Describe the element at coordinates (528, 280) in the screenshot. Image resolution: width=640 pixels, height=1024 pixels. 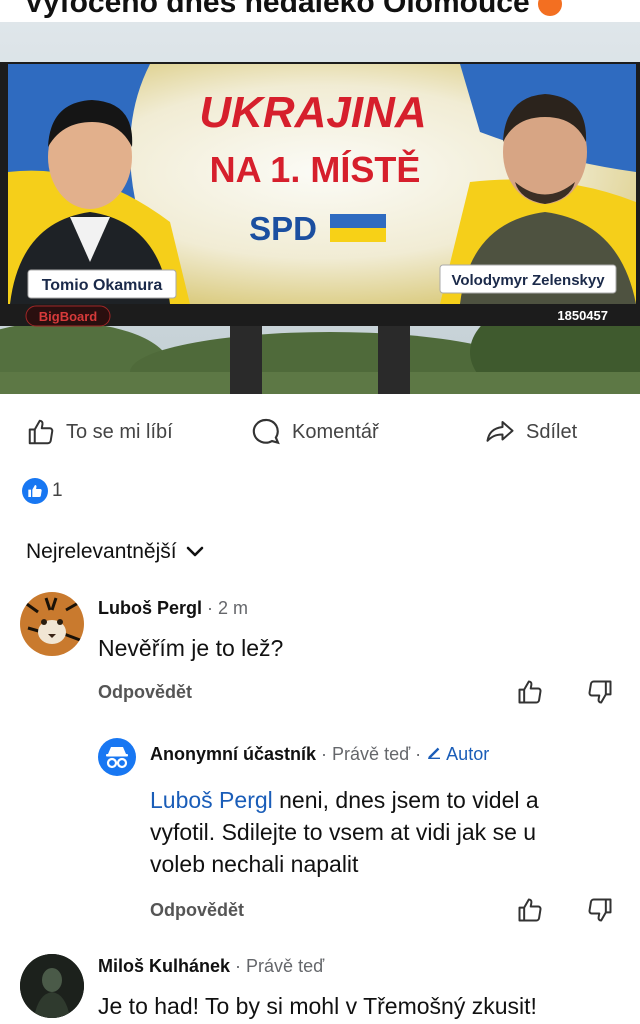
I see `caption-right: Volodymyr Zelenskyy` at that location.